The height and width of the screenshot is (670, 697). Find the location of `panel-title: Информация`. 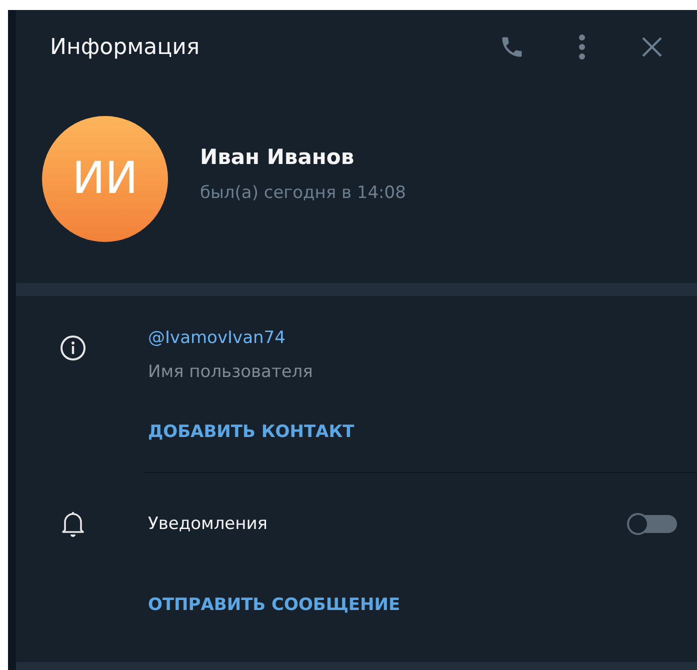

panel-title: Информация is located at coordinates (125, 47).